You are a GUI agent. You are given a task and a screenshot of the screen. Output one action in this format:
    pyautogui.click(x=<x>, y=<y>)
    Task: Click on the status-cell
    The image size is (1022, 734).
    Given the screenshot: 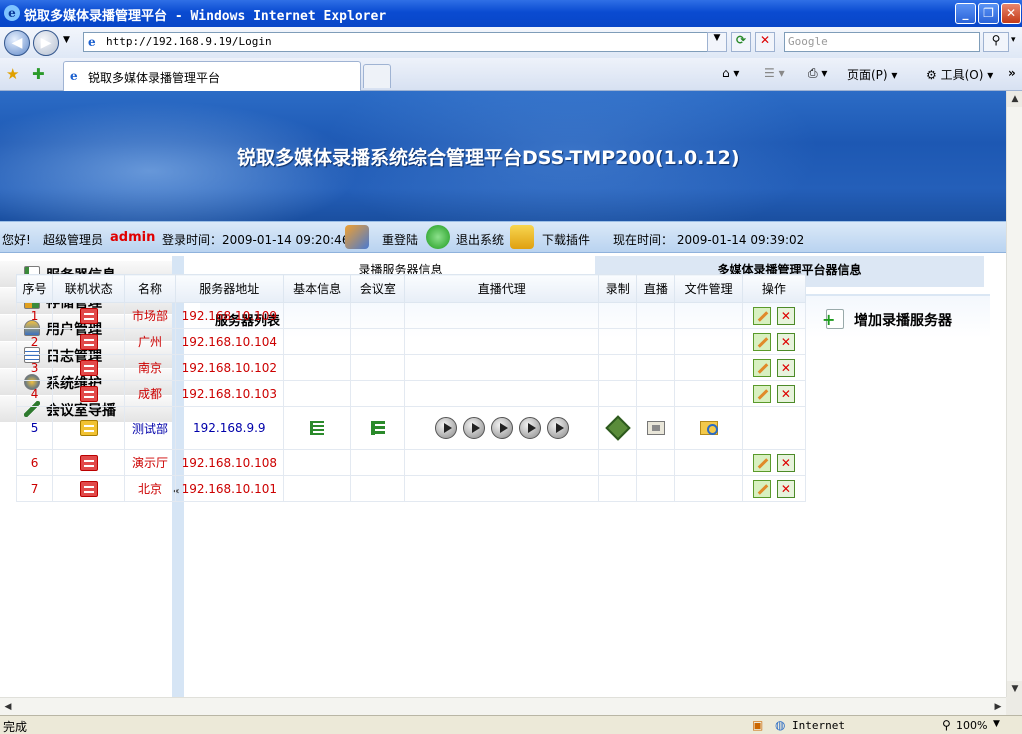 What is the action you would take?
    pyautogui.click(x=89, y=428)
    